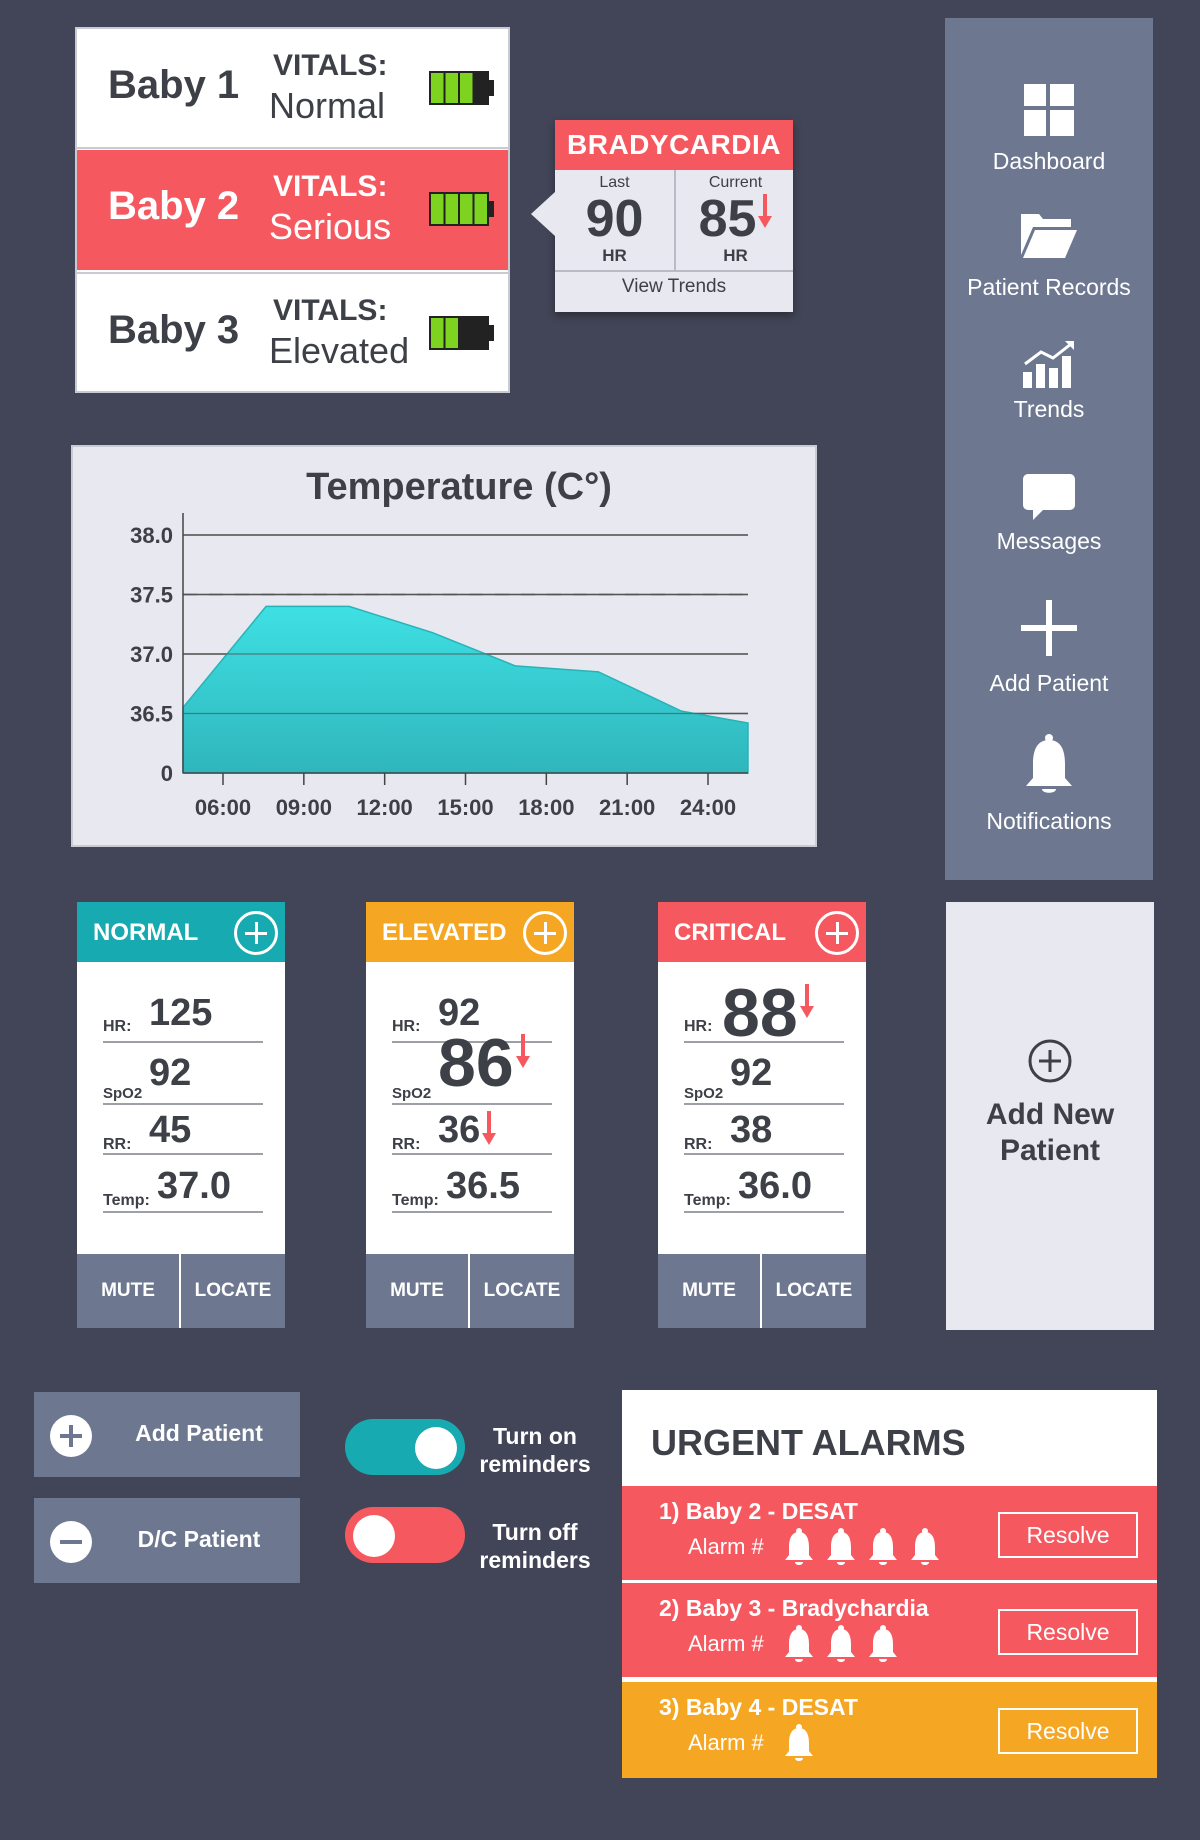  Describe the element at coordinates (735, 219) in the screenshot. I see `current-value-wrap: 85` at that location.